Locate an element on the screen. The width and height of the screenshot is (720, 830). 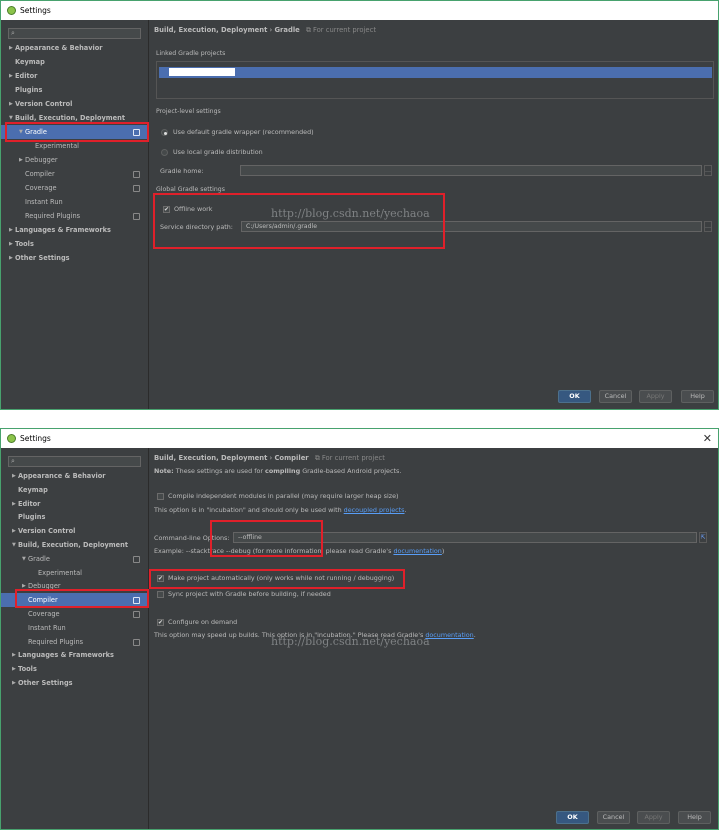
local-distribution-label: Use local gradle distribution is located at coordinates (218, 152).